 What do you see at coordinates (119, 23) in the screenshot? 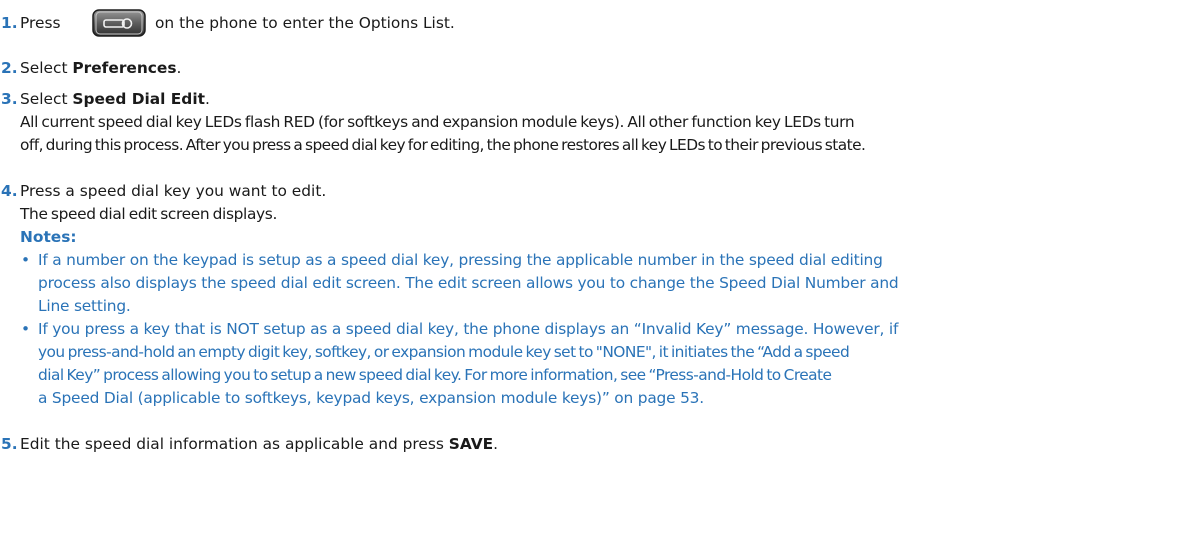
I see `options-key-icon` at bounding box center [119, 23].